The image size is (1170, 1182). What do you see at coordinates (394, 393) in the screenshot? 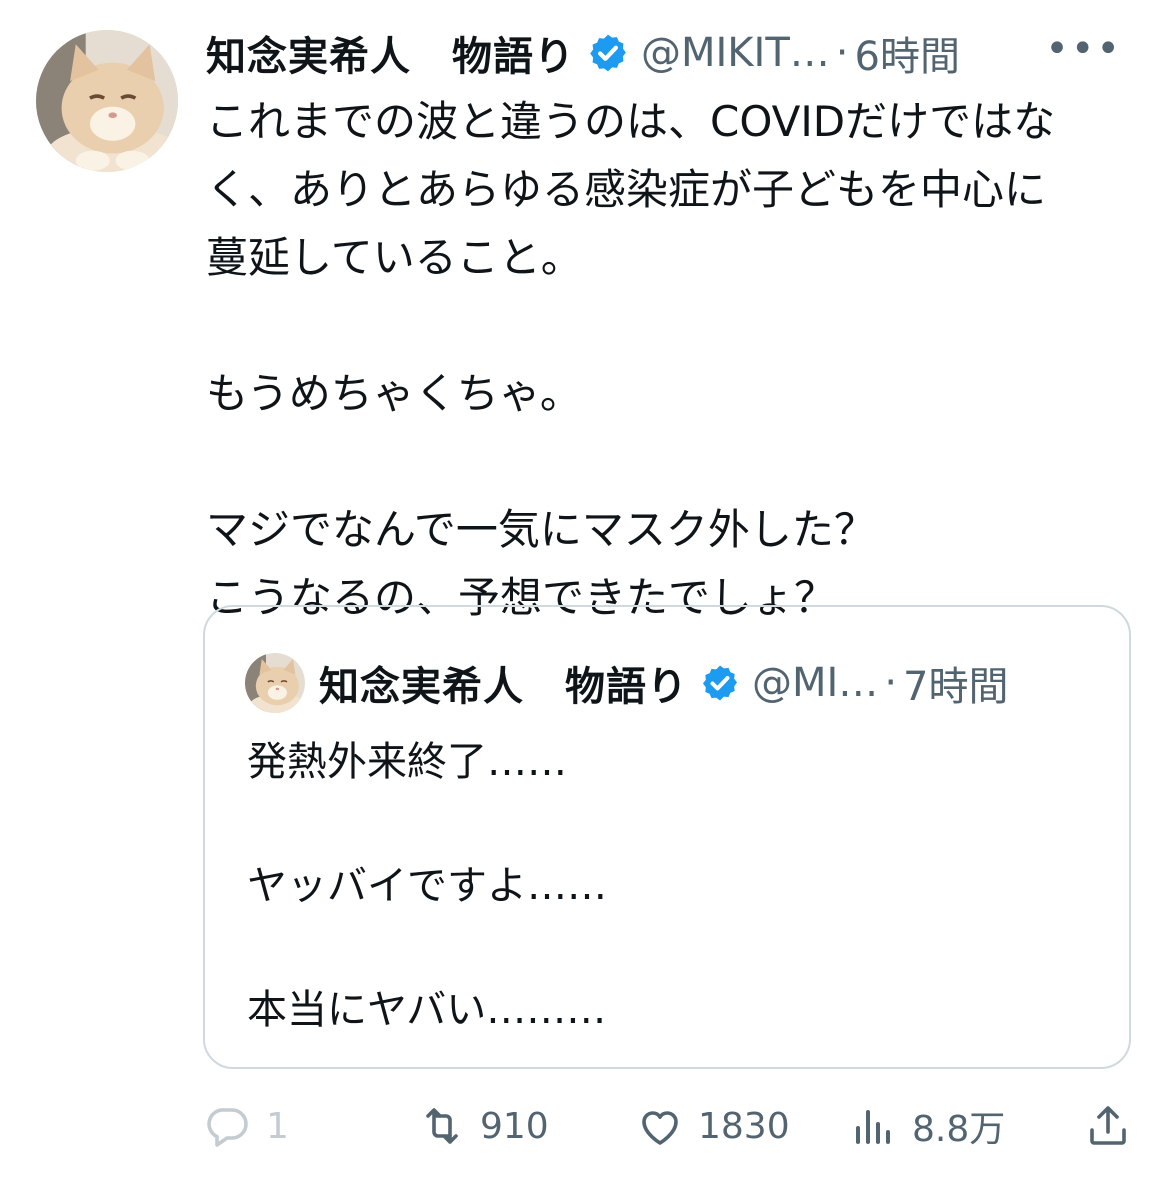
I see `tweet-line: もうめちゃくちゃ。` at bounding box center [394, 393].